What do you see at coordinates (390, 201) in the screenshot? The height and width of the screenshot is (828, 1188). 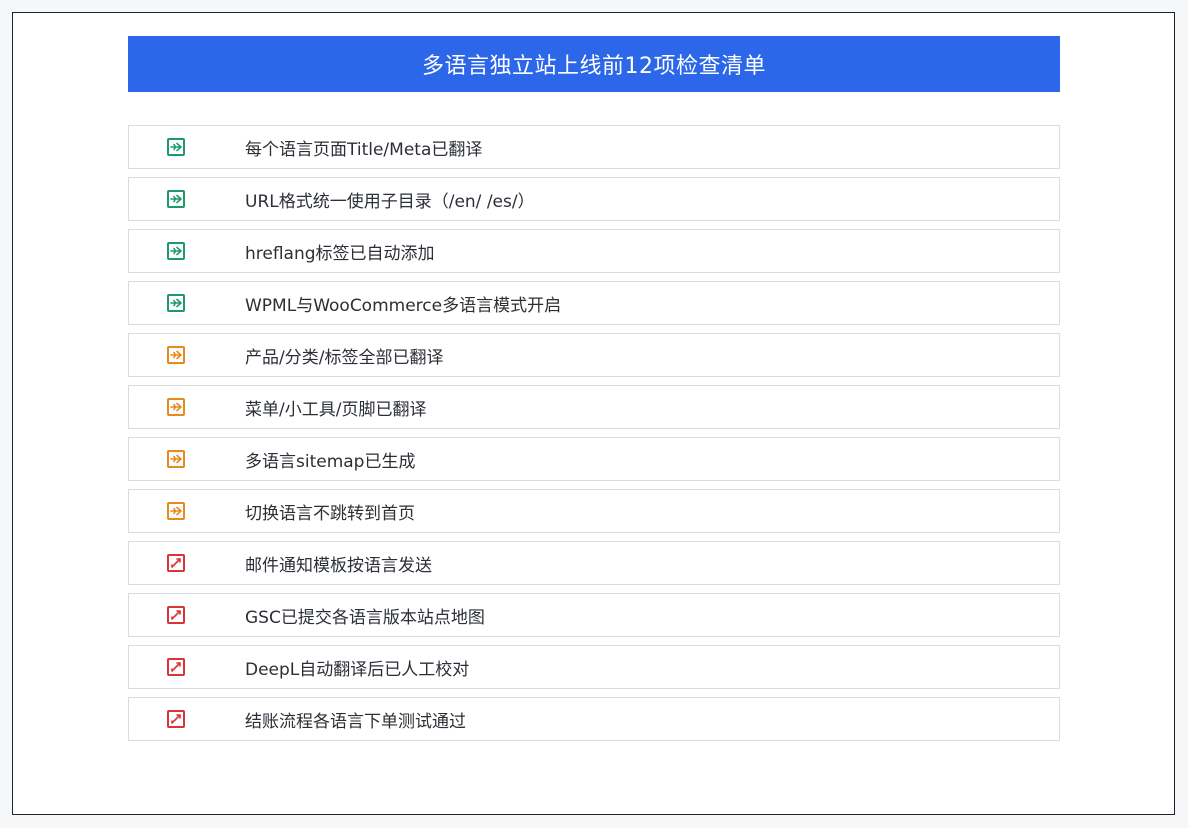 I see `item-label: URL格式统一使用子目录（/en/ /es/）` at bounding box center [390, 201].